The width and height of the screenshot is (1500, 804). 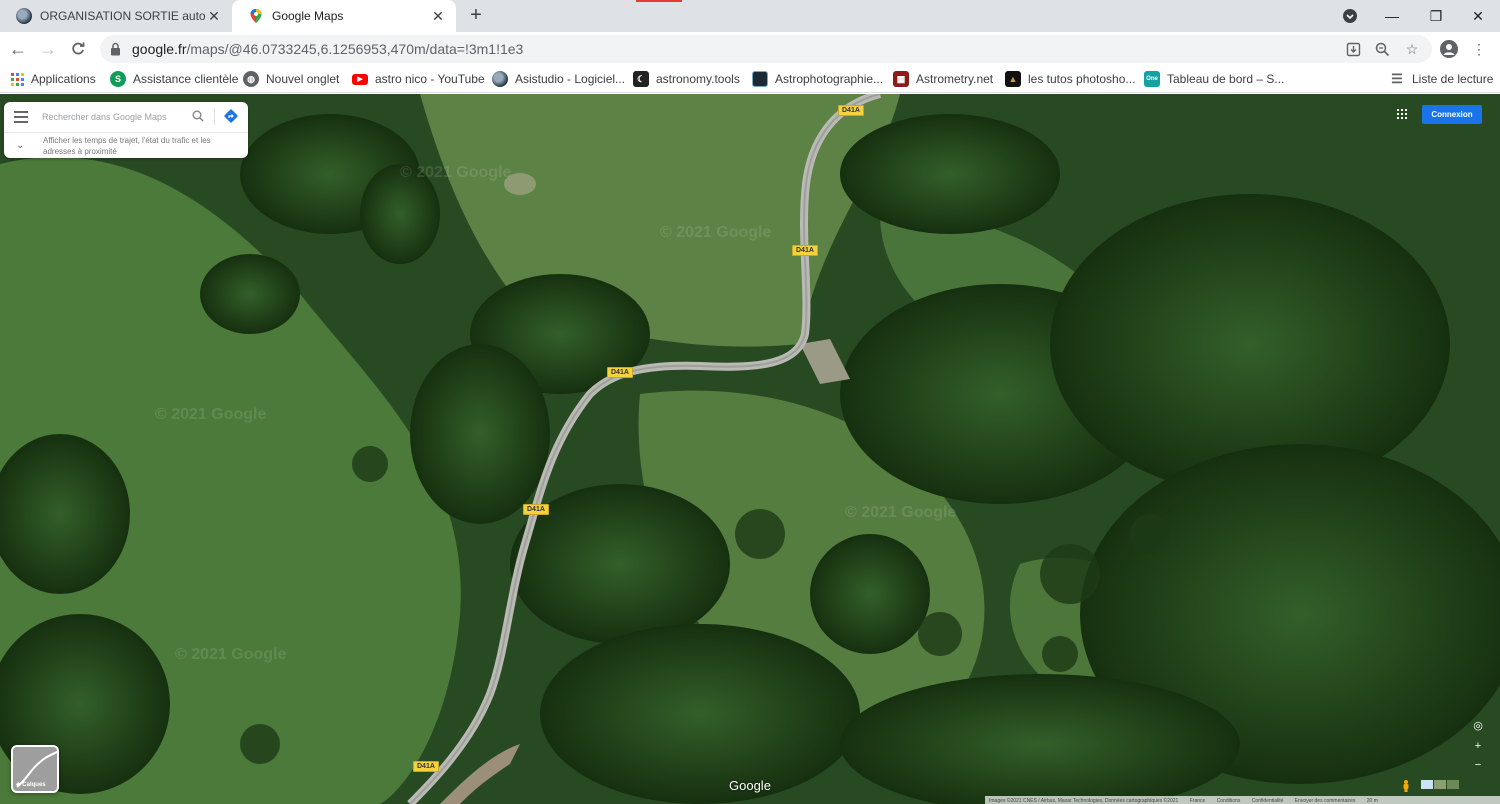 I want to click on bookmark-star-icon: ☆, so click(x=1412, y=49).